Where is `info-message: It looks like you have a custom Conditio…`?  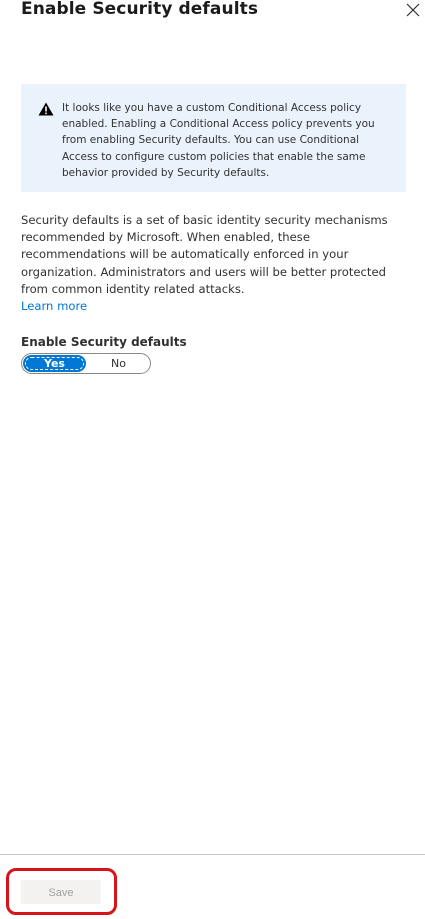 info-message: It looks like you have a custom Conditio… is located at coordinates (218, 140).